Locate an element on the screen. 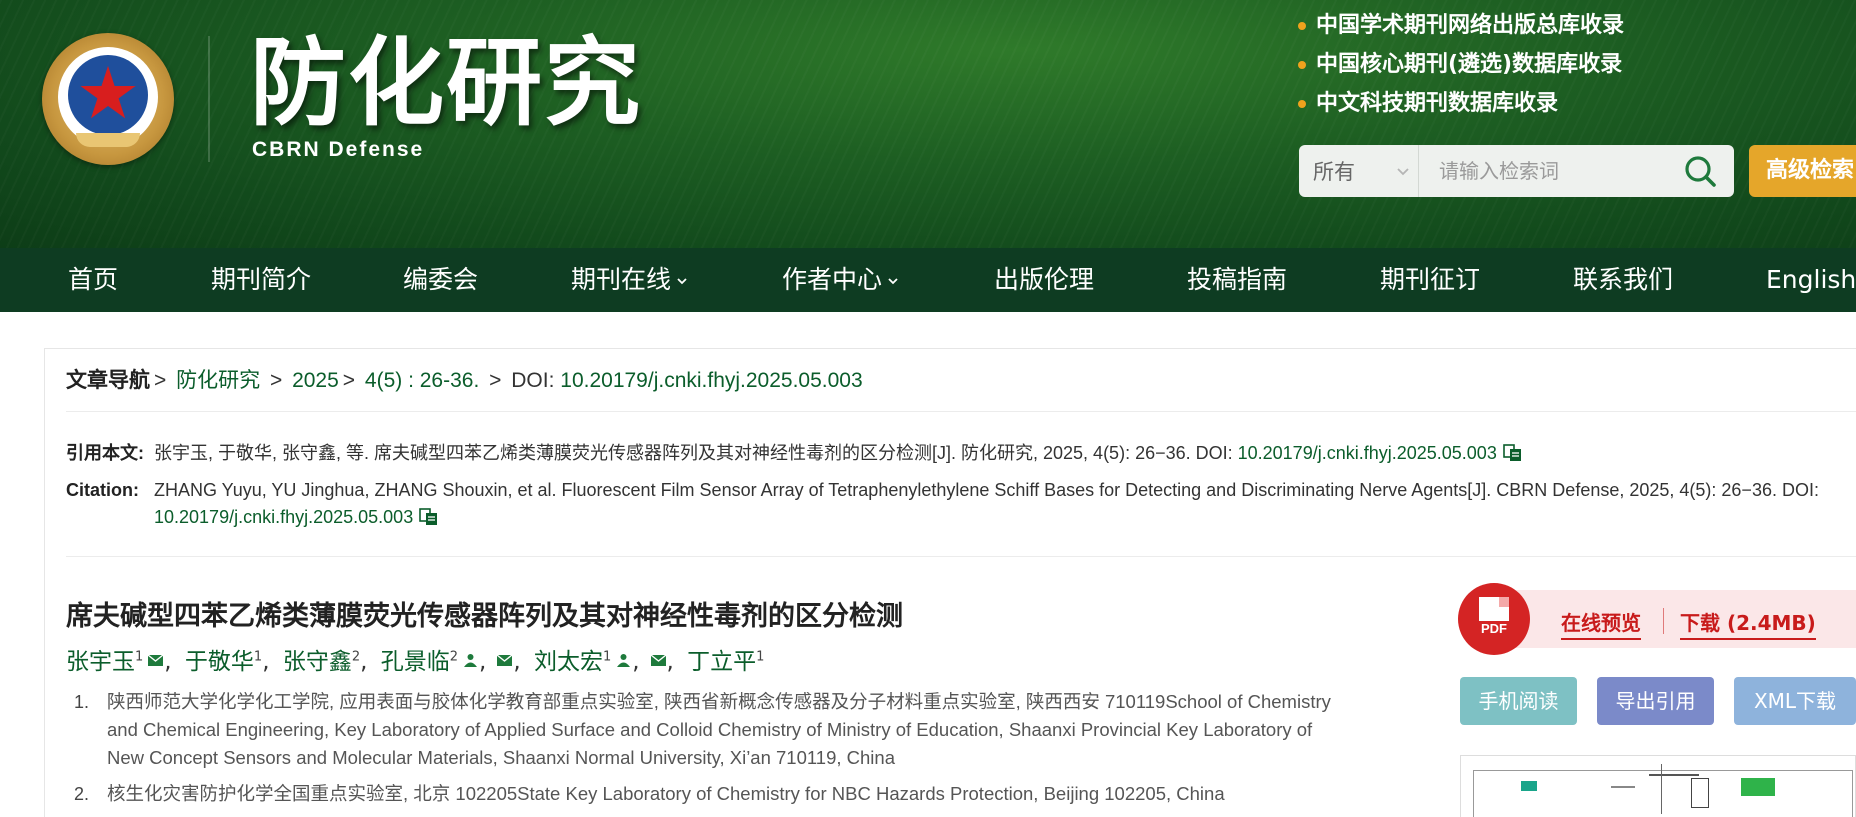  nav-item-label: 期刊征订 is located at coordinates (1430, 279).